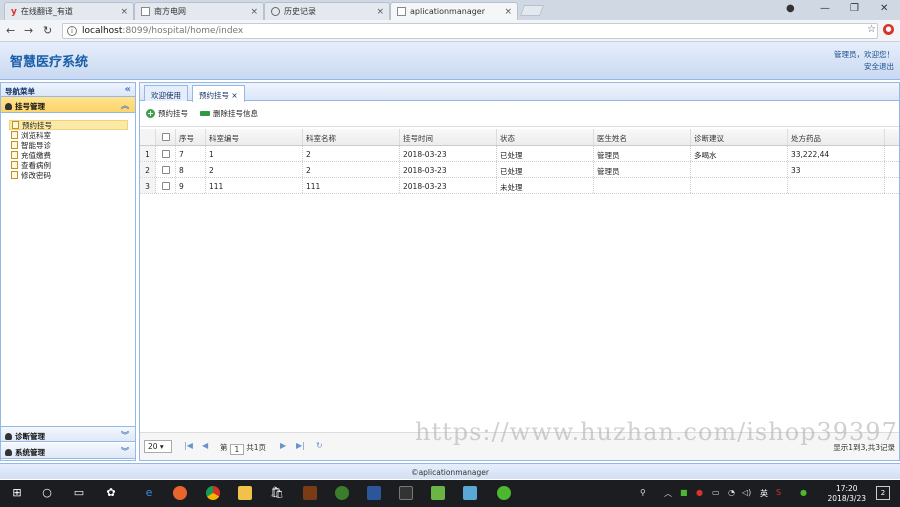 This screenshot has width=900, height=507. Describe the element at coordinates (836, 137) in the screenshot. I see `column-header: 处方药品` at that location.